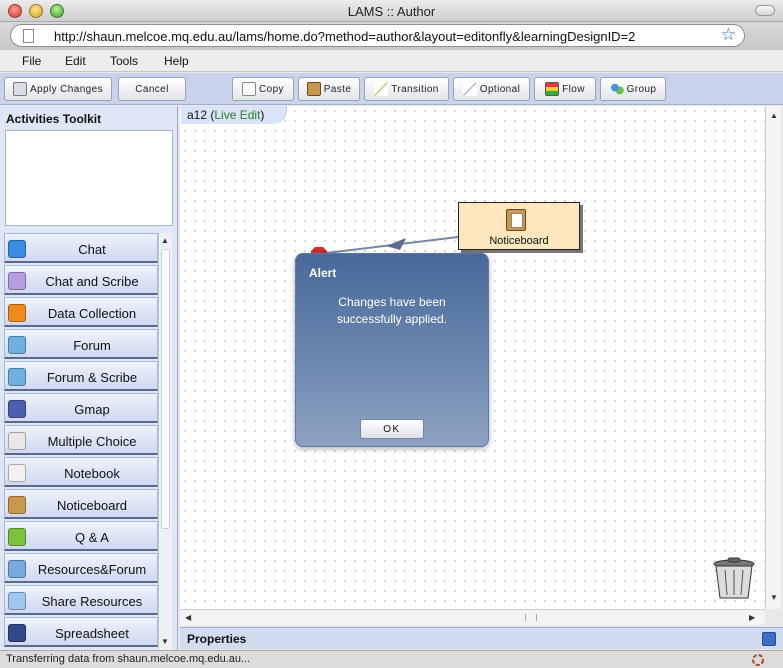 Image resolution: width=783 pixels, height=668 pixels. Describe the element at coordinates (752, 617) in the screenshot. I see `canvas-scroll-right-icon: ▶` at that location.